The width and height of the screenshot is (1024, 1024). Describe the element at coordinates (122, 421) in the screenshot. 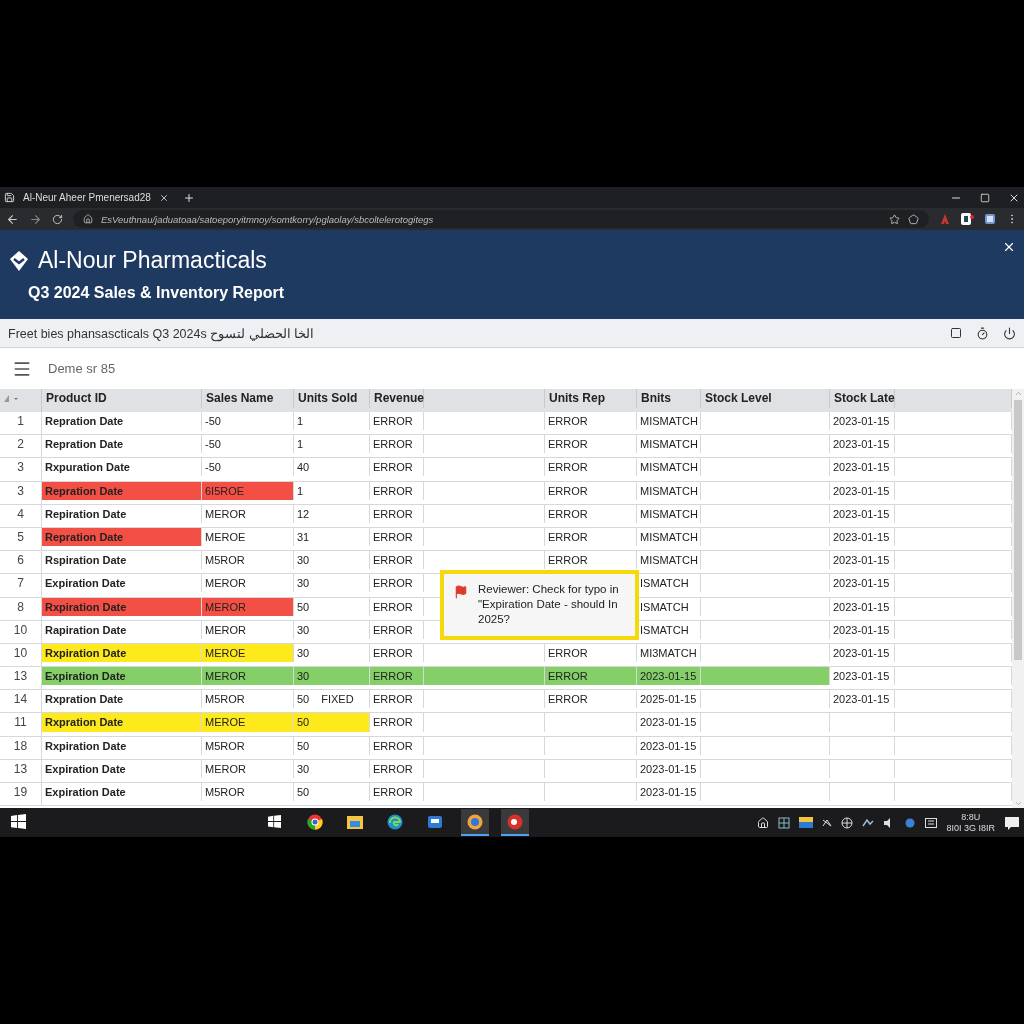

I see `table-cell: Repration Date` at that location.